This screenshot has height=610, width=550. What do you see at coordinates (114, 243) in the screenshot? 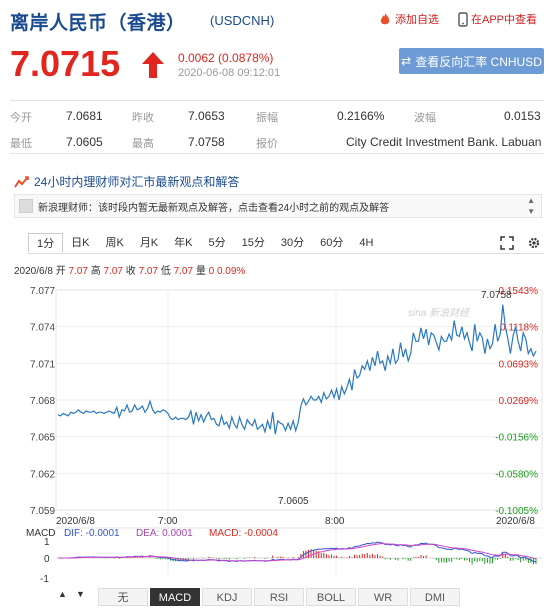
I see `tab-weekly: 周K` at bounding box center [114, 243].